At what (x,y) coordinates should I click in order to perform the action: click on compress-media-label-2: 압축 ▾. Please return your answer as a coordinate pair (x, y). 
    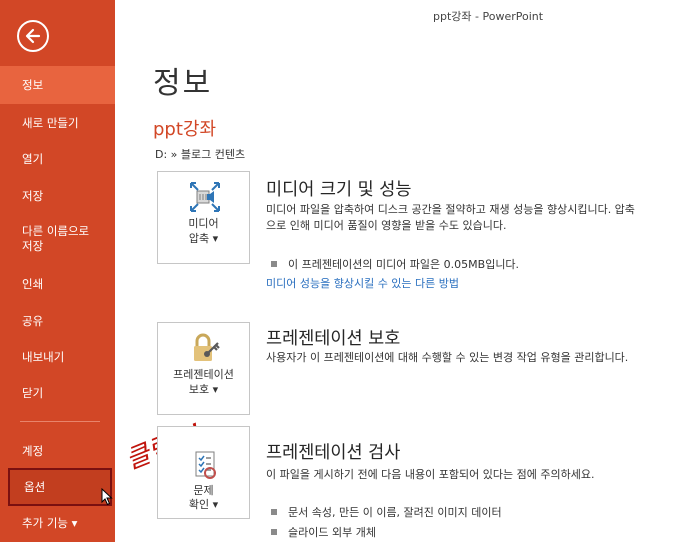
    Looking at the image, I should click on (203, 238).